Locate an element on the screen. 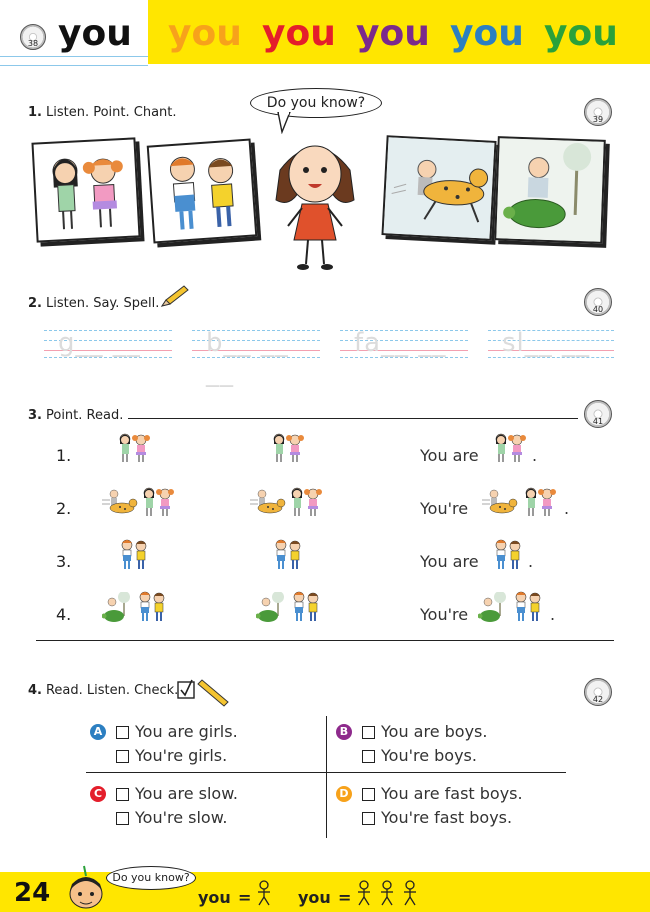  section3-title: 3. Point. Read. is located at coordinates (76, 415).